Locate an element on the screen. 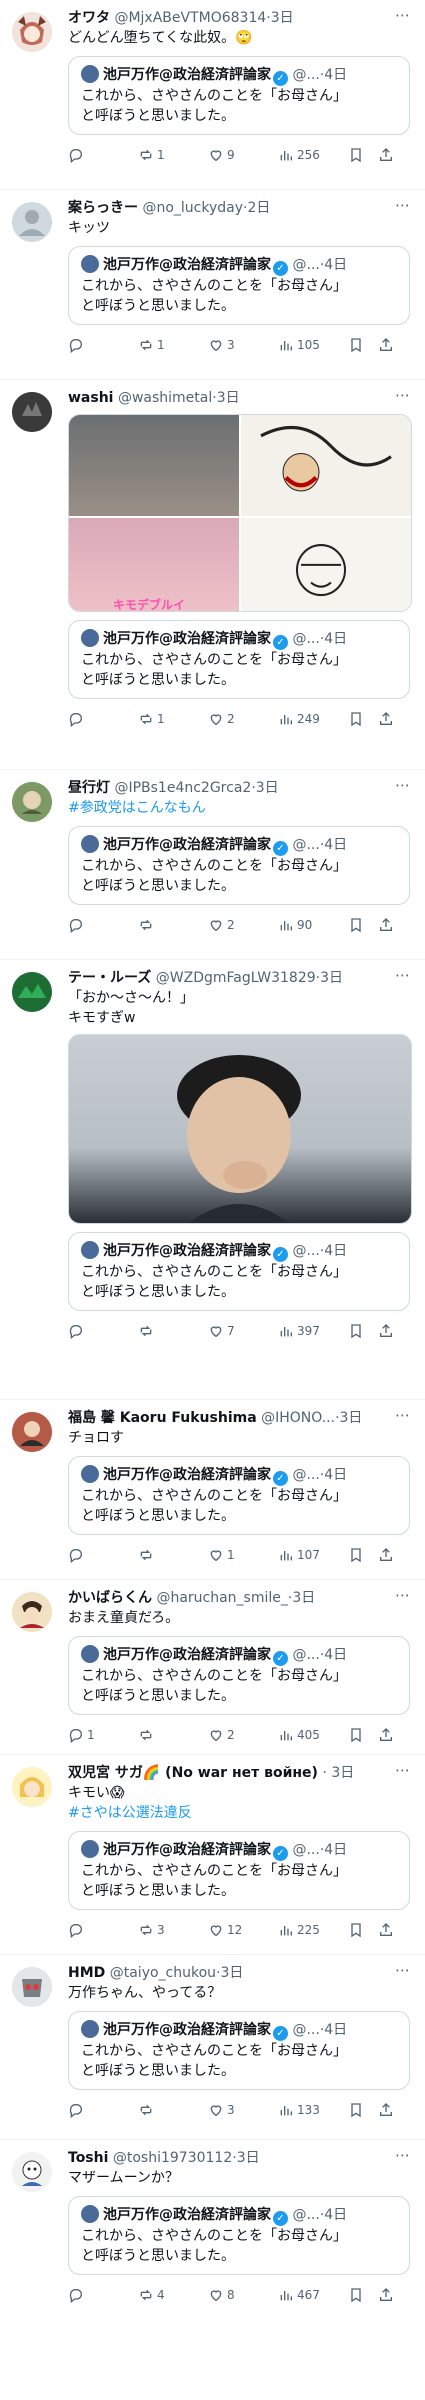 This screenshot has width=425, height=2400. views-button: 105 is located at coordinates (313, 345).